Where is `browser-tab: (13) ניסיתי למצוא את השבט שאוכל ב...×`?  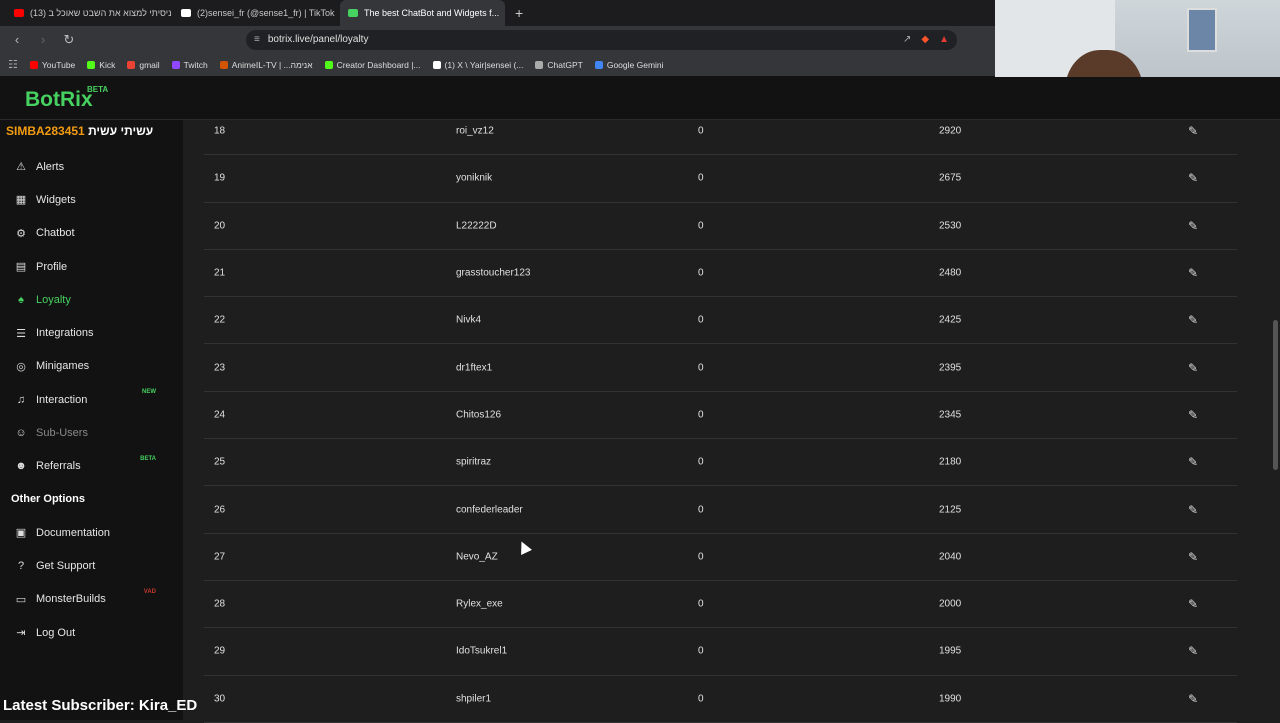 browser-tab: (13) ניסיתי למצוא את השבט שאוכל ב...× is located at coordinates (88, 13).